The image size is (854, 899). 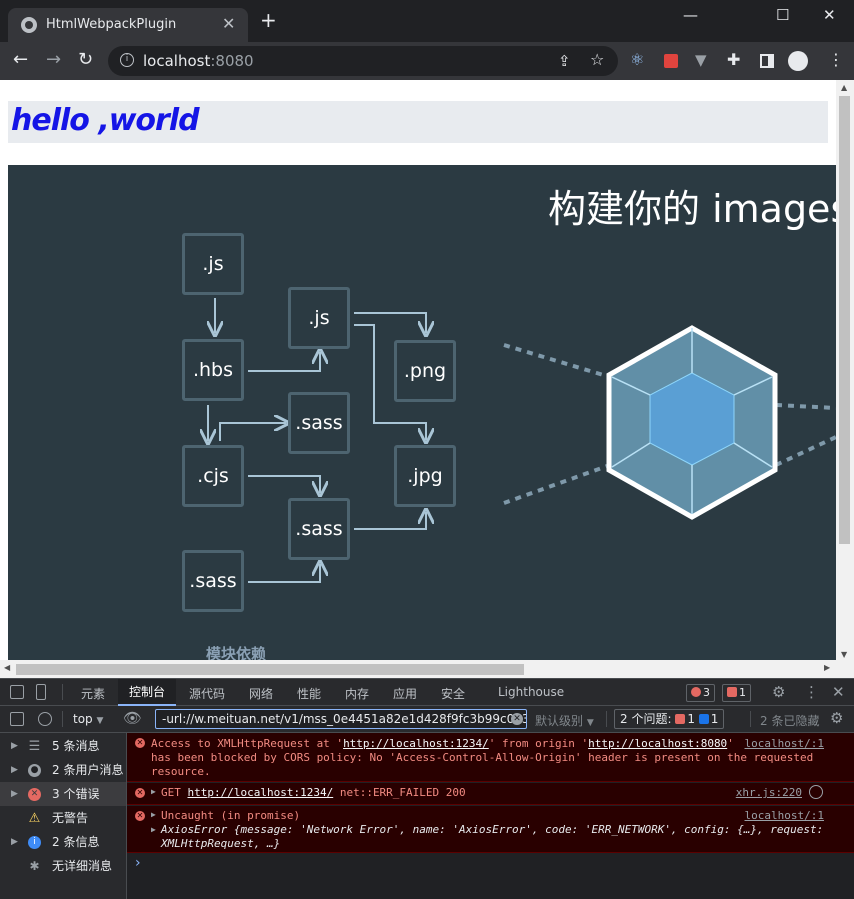 I want to click on tab-console: 控制台, so click(x=147, y=692).